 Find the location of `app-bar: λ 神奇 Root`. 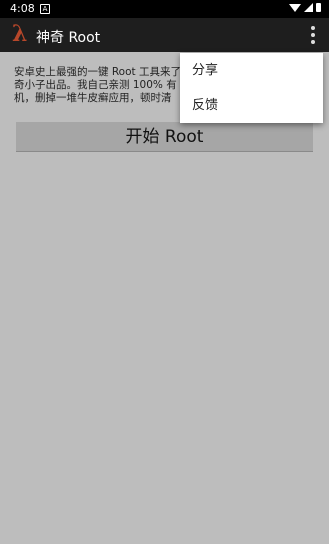

app-bar: λ 神奇 Root is located at coordinates (164, 35).